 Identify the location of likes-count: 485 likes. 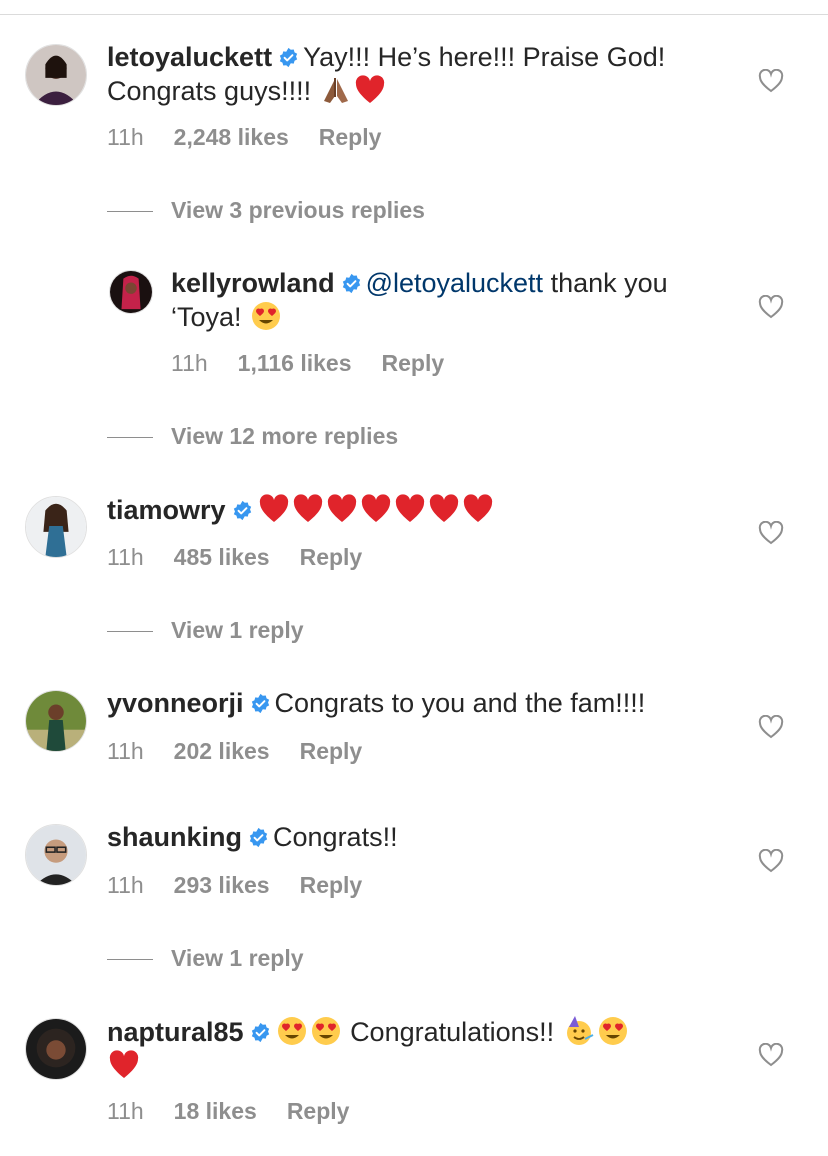
(222, 557).